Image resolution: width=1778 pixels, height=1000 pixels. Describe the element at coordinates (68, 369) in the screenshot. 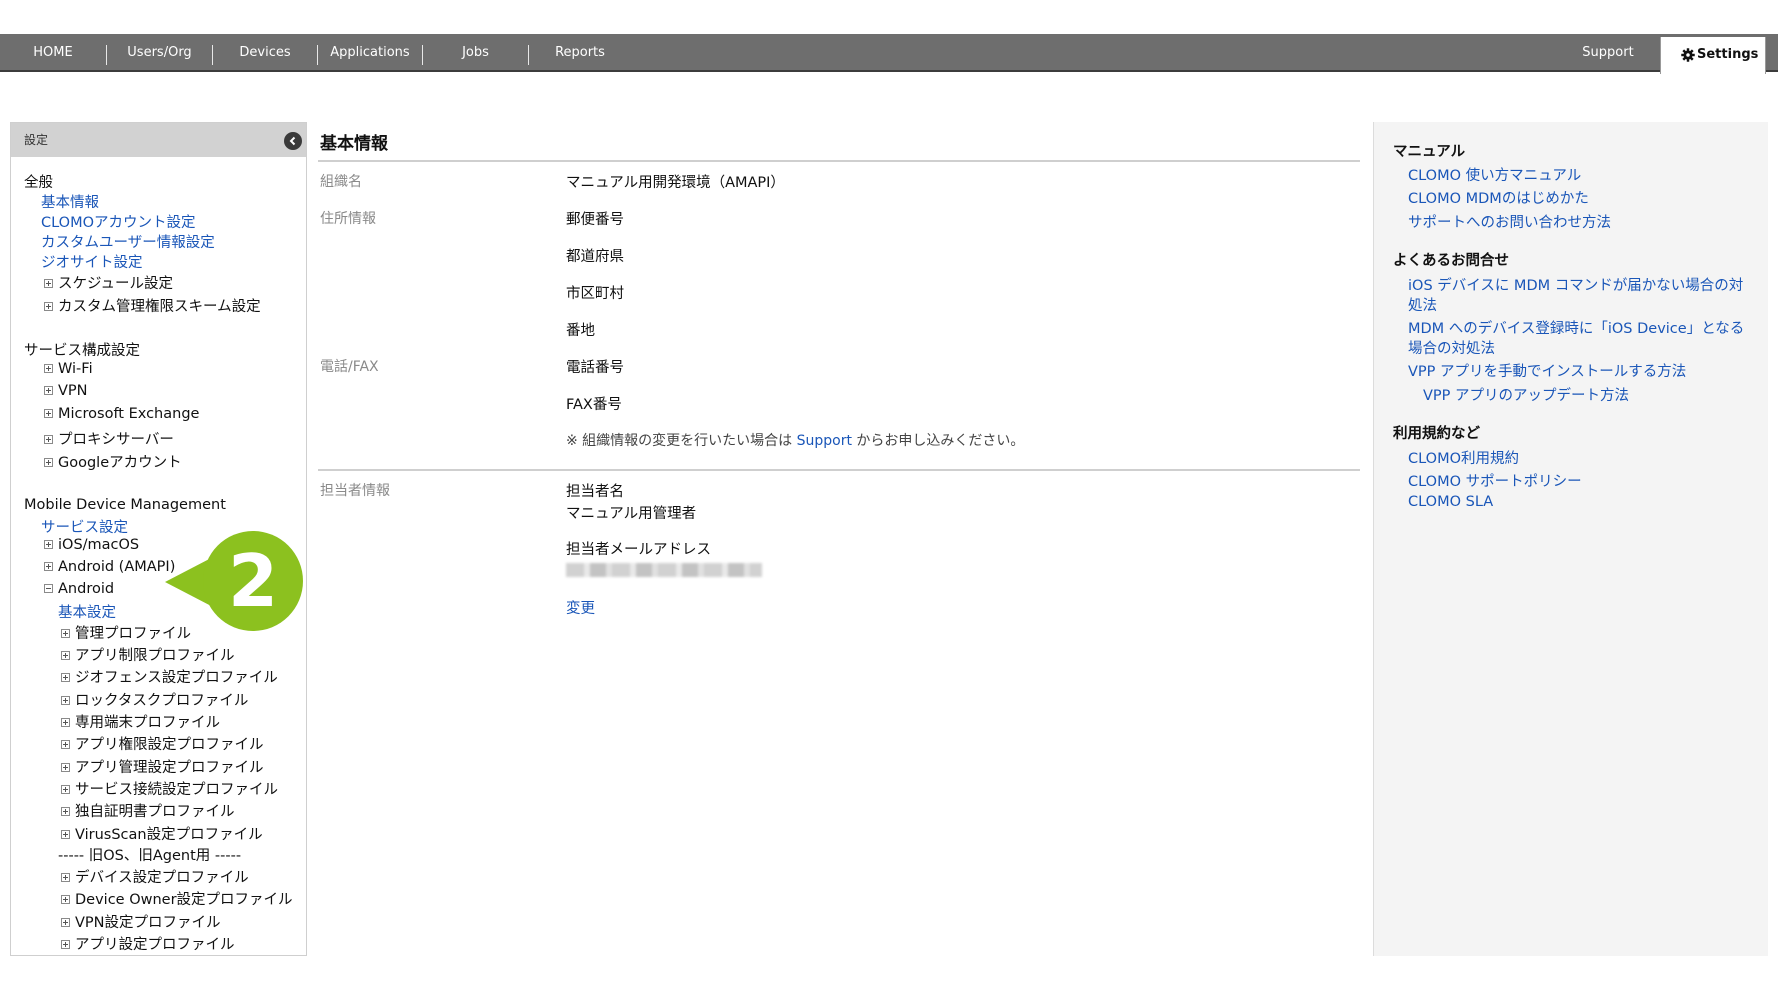

I see `sidebar-tree-wifi: Wi-Fi` at that location.